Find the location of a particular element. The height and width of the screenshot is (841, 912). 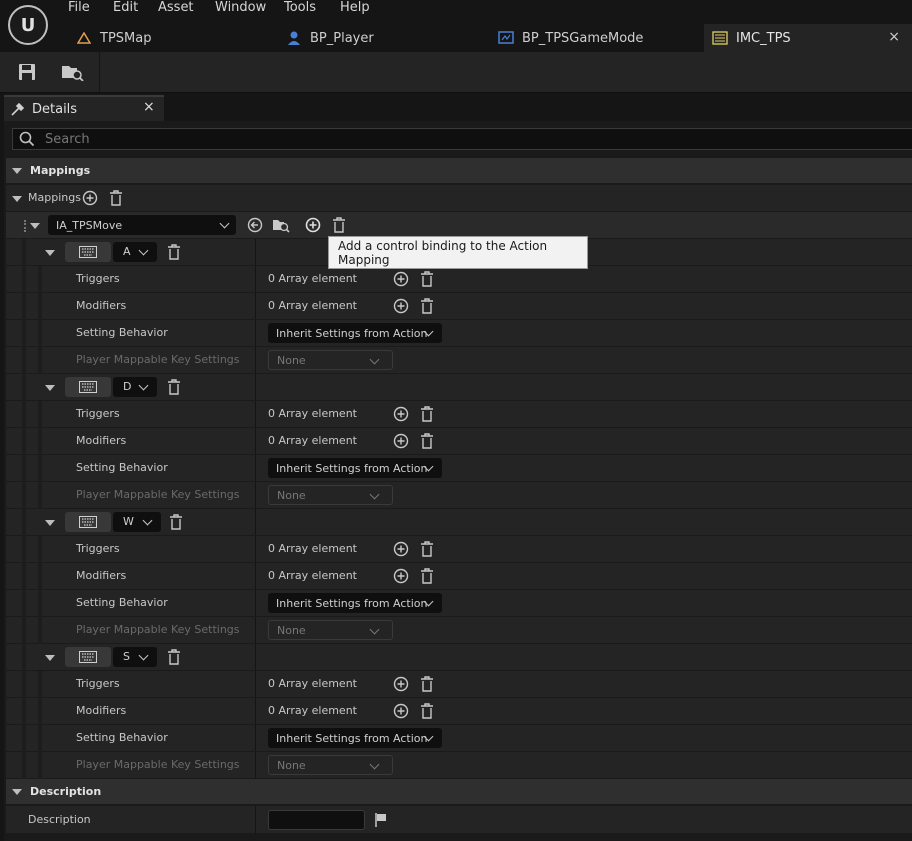

tab-bp-tpsgamemode: BP_TPSGameMode is located at coordinates (598, 38).